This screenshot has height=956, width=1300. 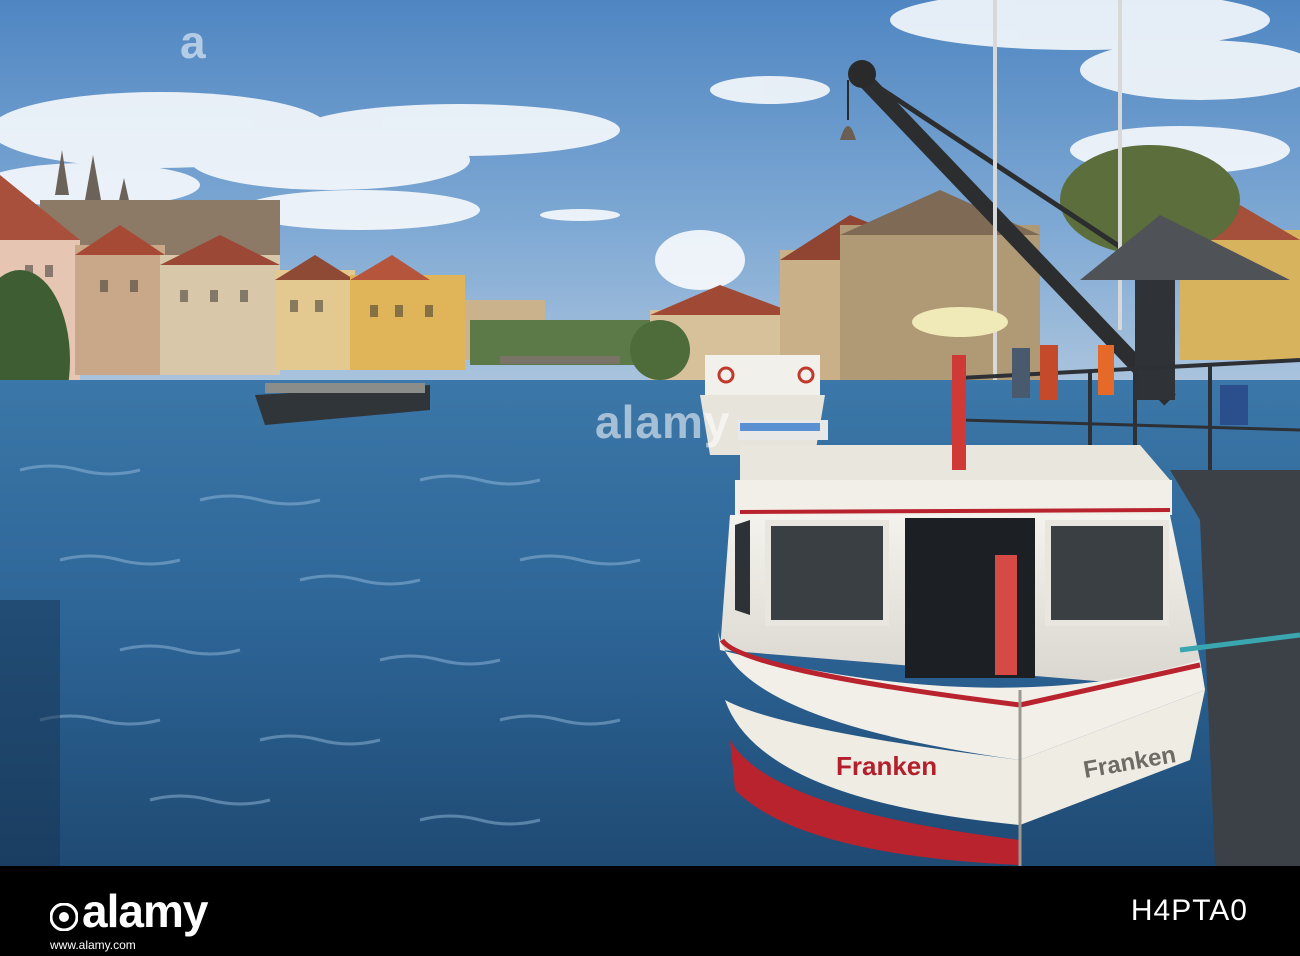 What do you see at coordinates (193, 42) in the screenshot?
I see `watermark-glyph: a` at bounding box center [193, 42].